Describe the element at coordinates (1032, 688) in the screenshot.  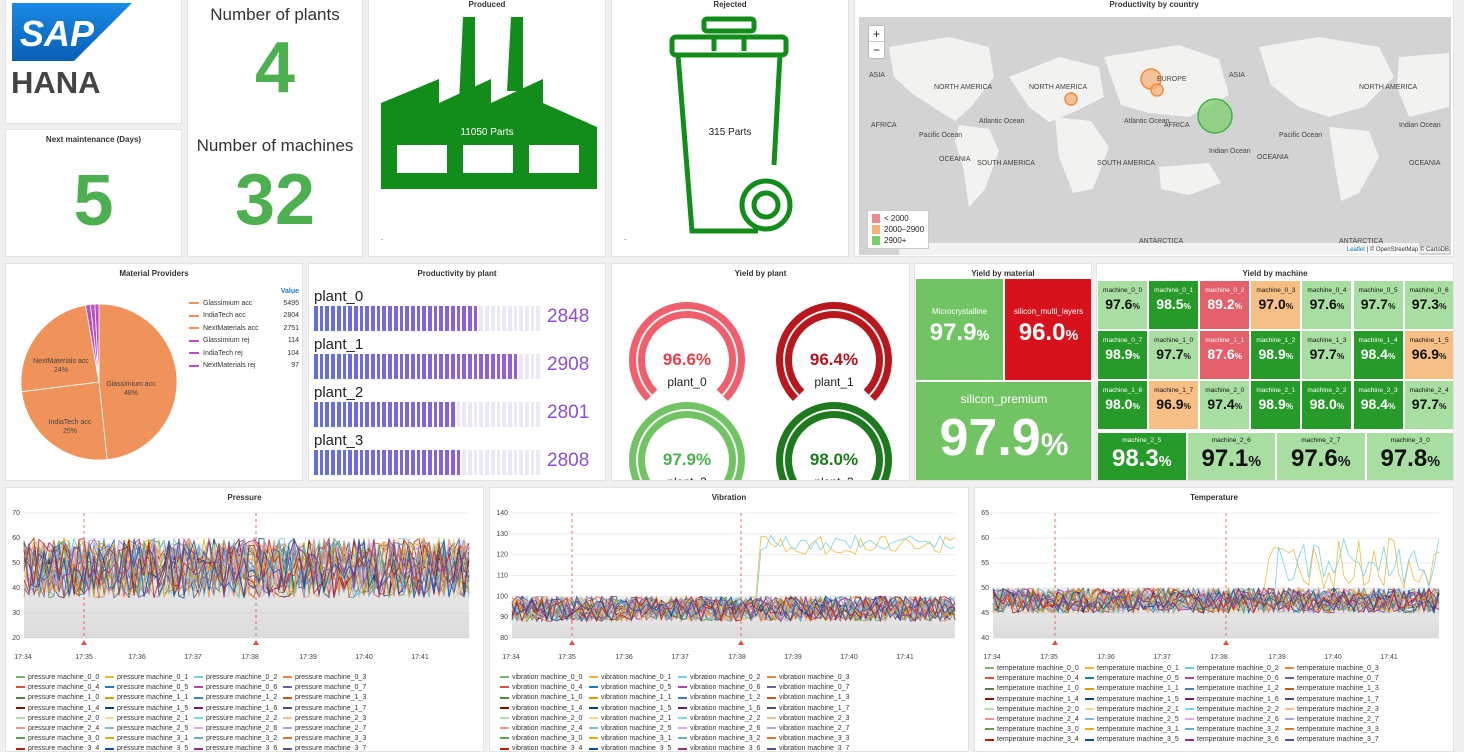
I see `legend-item: temperature machine_1_0` at that location.